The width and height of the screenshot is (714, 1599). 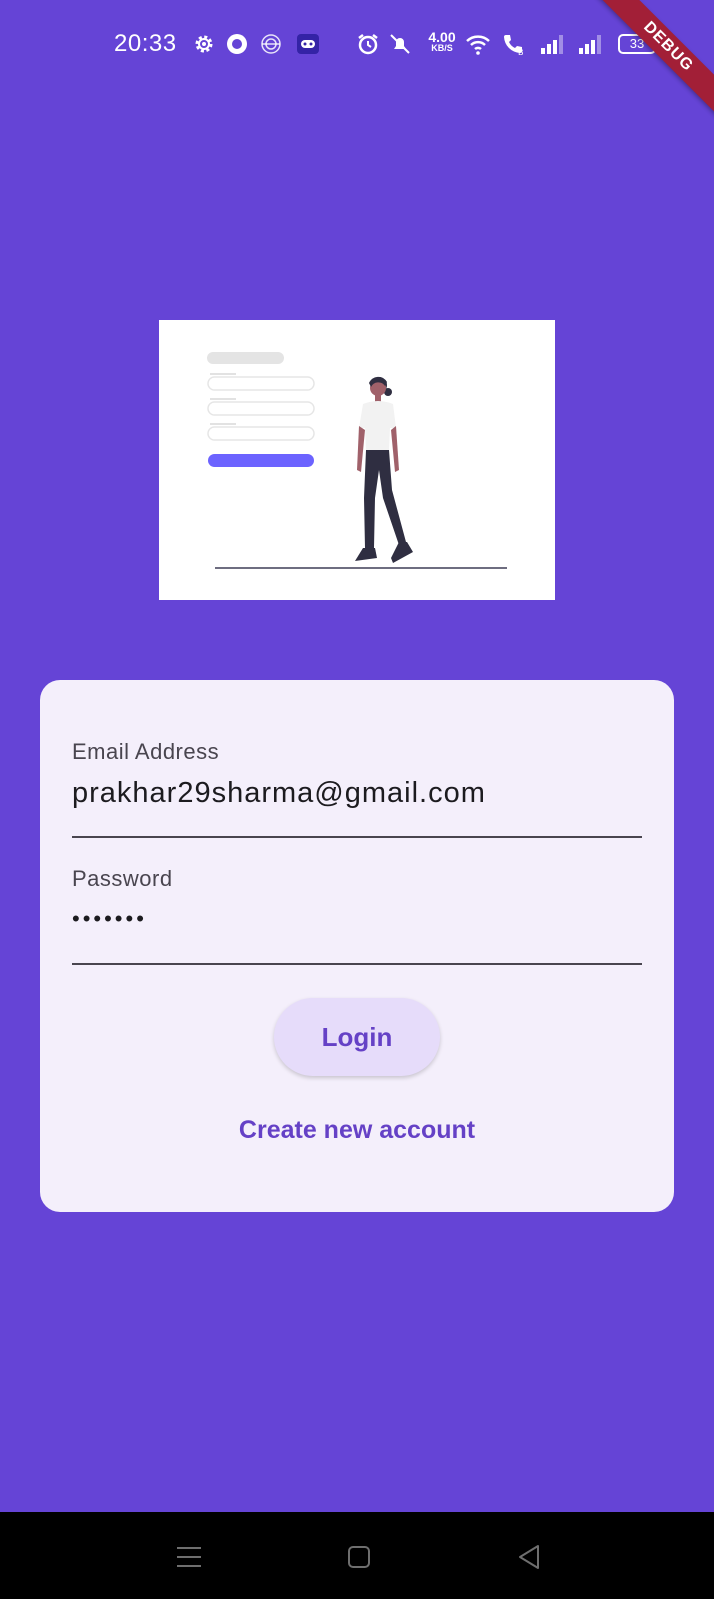 What do you see at coordinates (146, 751) in the screenshot?
I see `email-label: Email Address` at bounding box center [146, 751].